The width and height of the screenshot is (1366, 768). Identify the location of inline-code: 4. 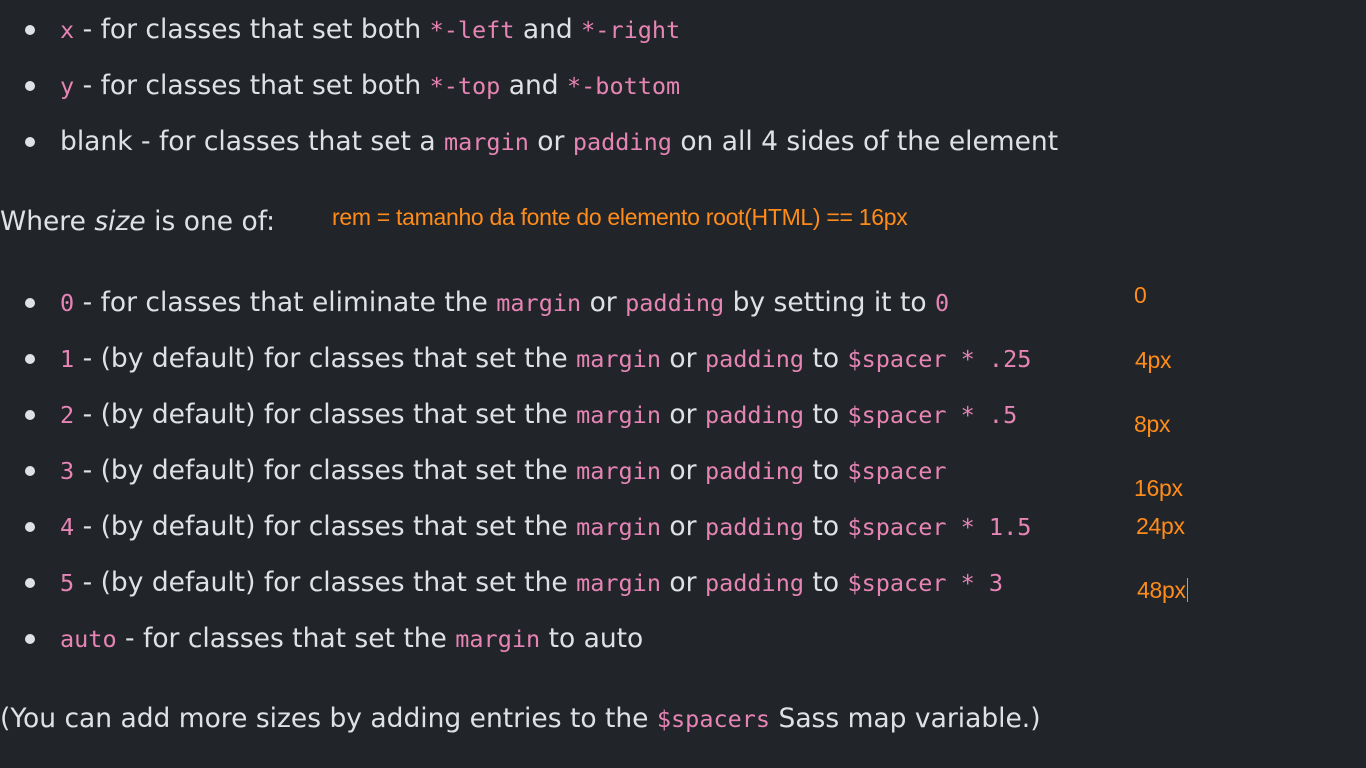
(67, 527).